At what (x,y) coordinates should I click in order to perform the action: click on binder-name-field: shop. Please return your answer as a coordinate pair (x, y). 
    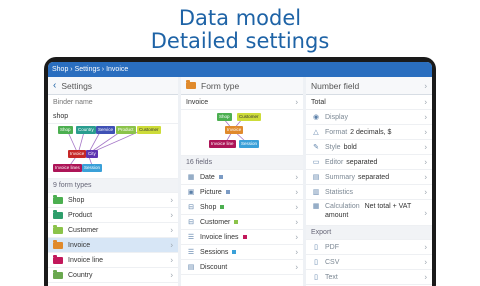
    Looking at the image, I should click on (113, 116).